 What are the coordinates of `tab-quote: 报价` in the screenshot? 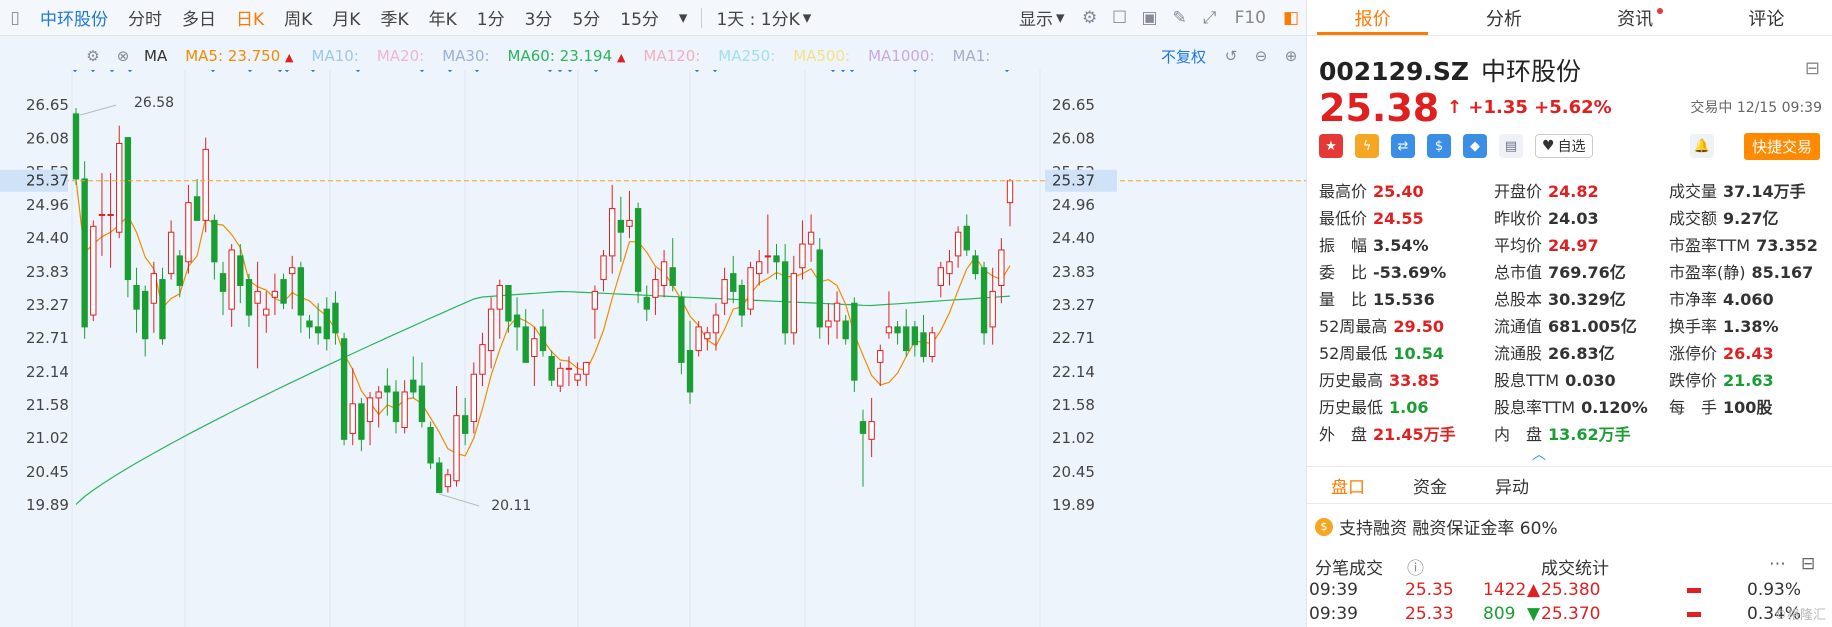 It's located at (1372, 17).